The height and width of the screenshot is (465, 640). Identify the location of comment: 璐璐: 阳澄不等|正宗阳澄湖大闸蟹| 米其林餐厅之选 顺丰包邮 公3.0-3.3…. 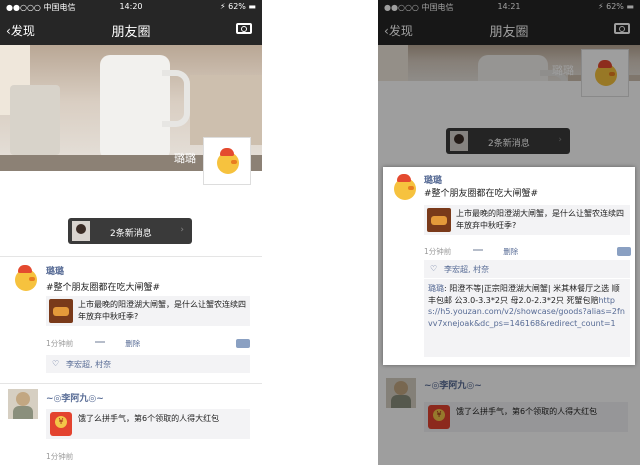
(527, 306).